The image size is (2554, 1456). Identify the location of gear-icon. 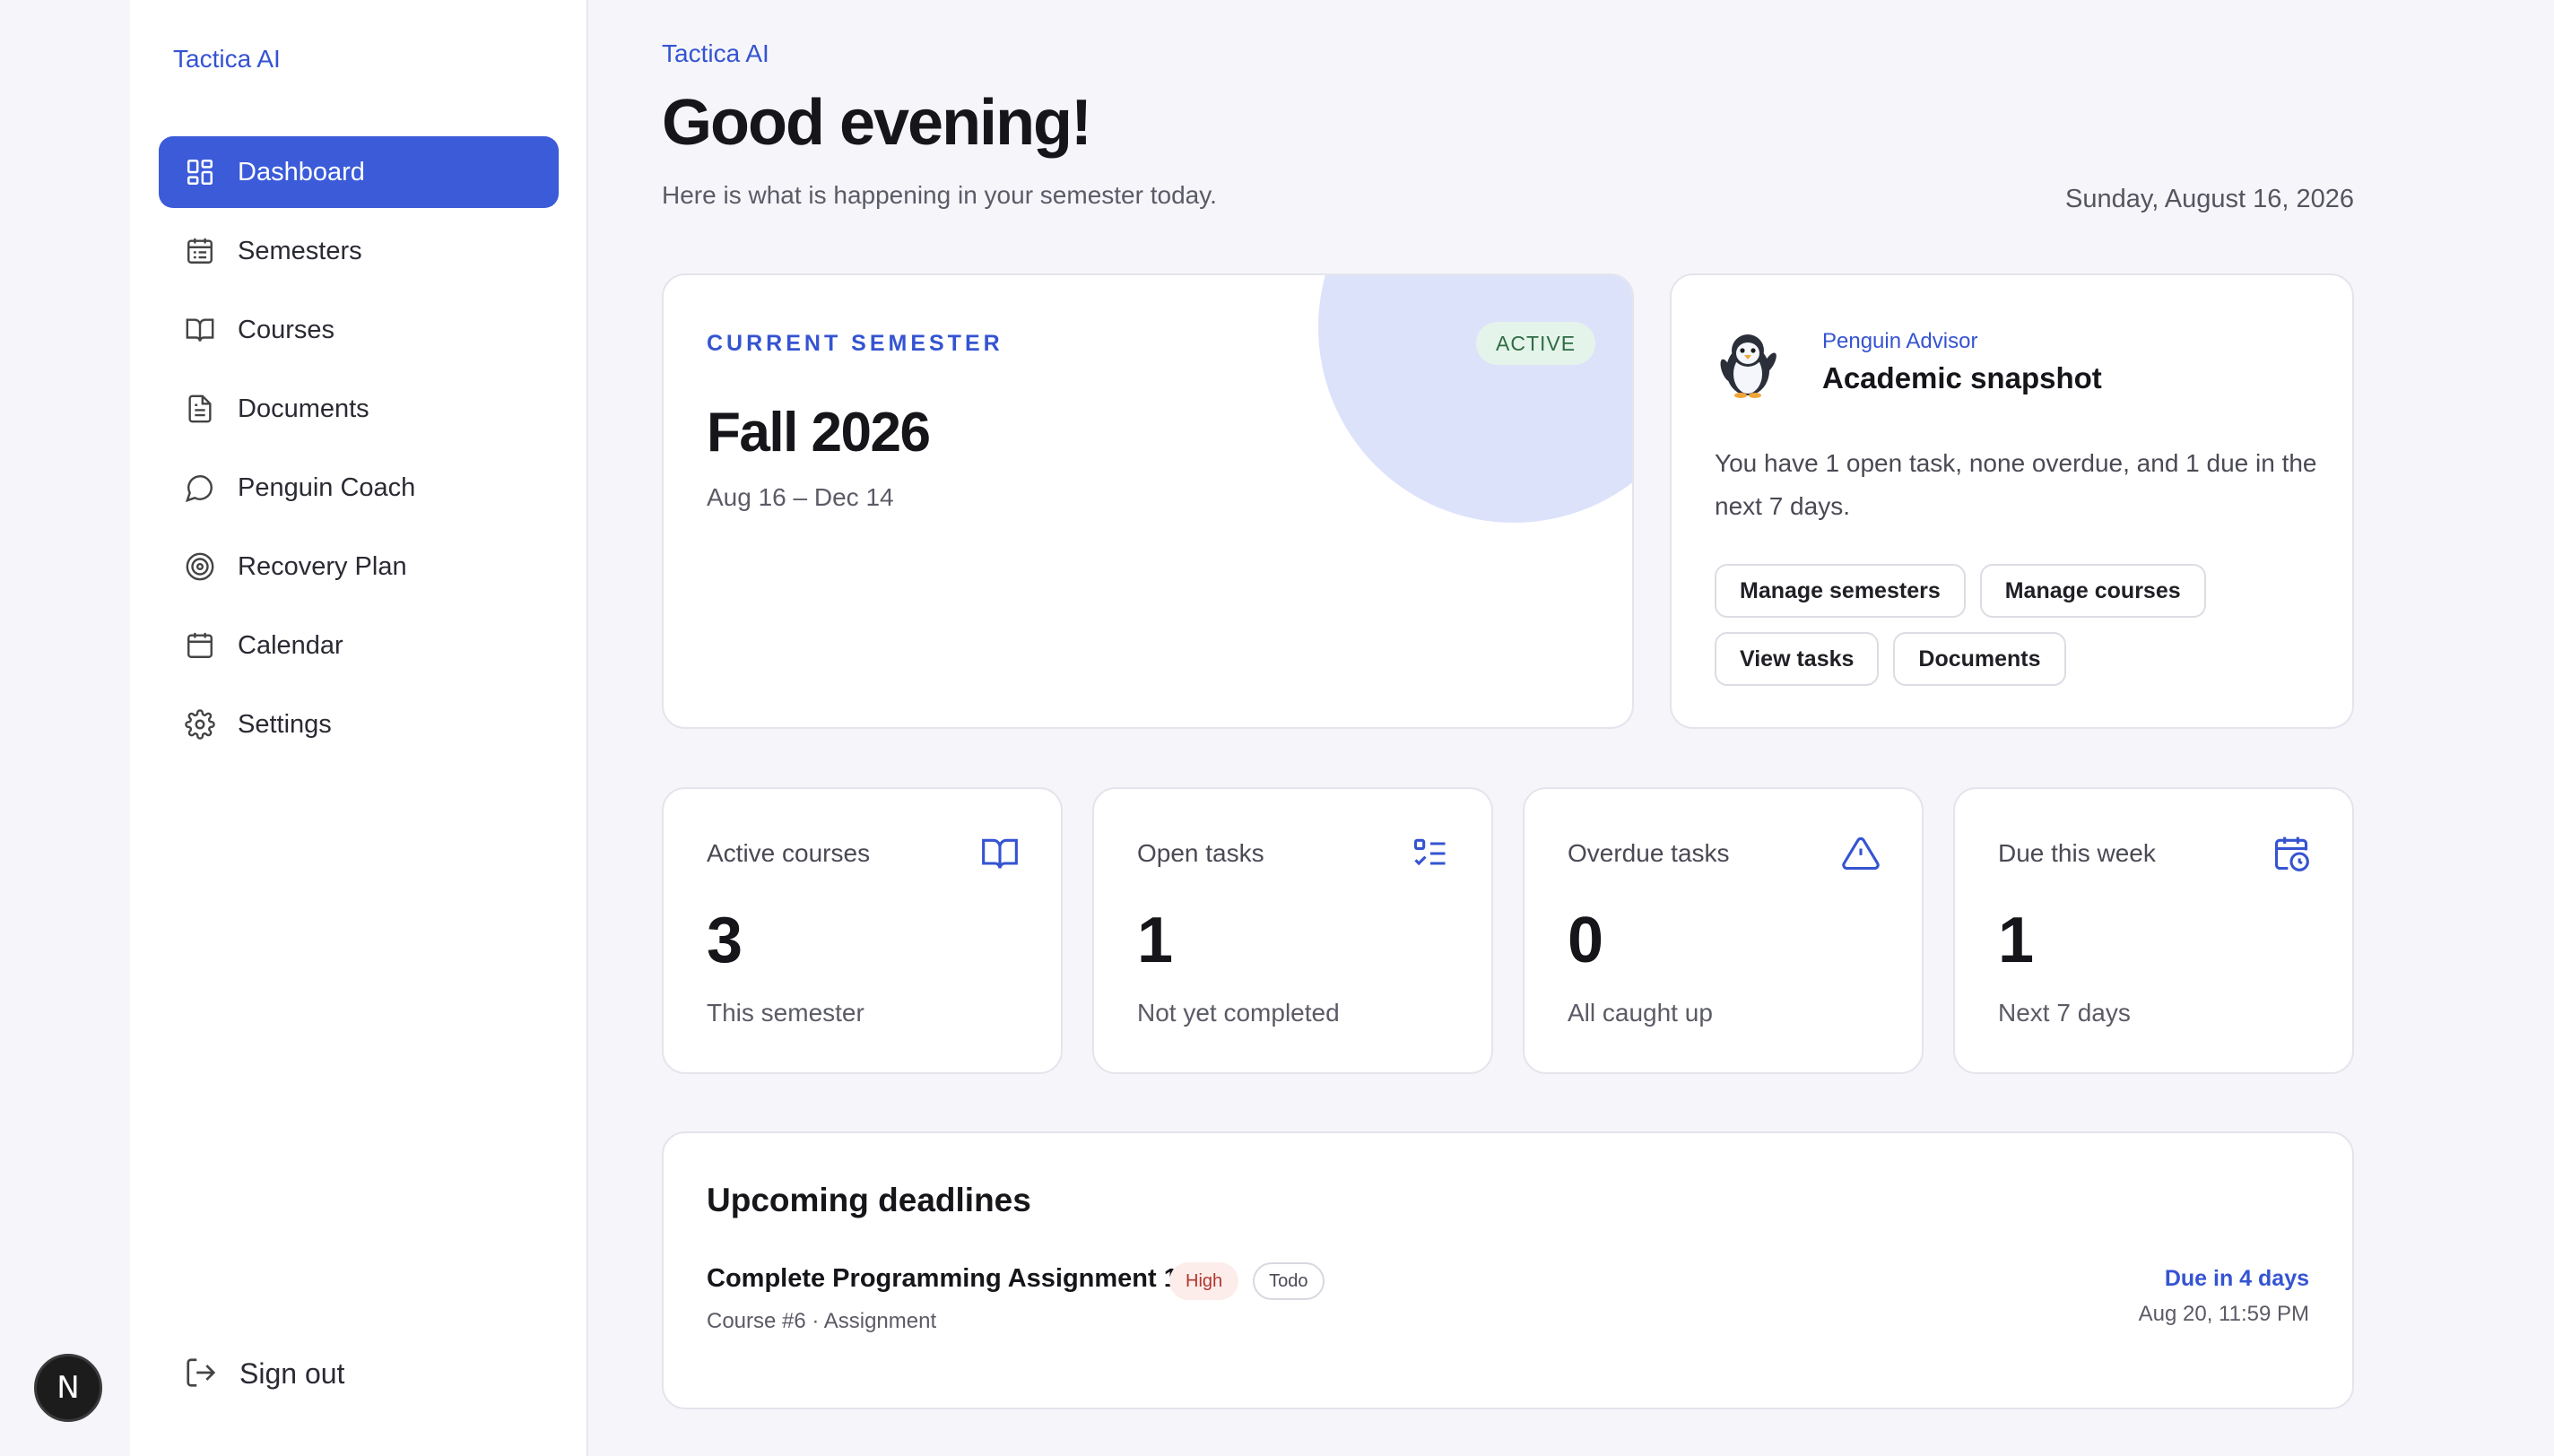
(200, 725).